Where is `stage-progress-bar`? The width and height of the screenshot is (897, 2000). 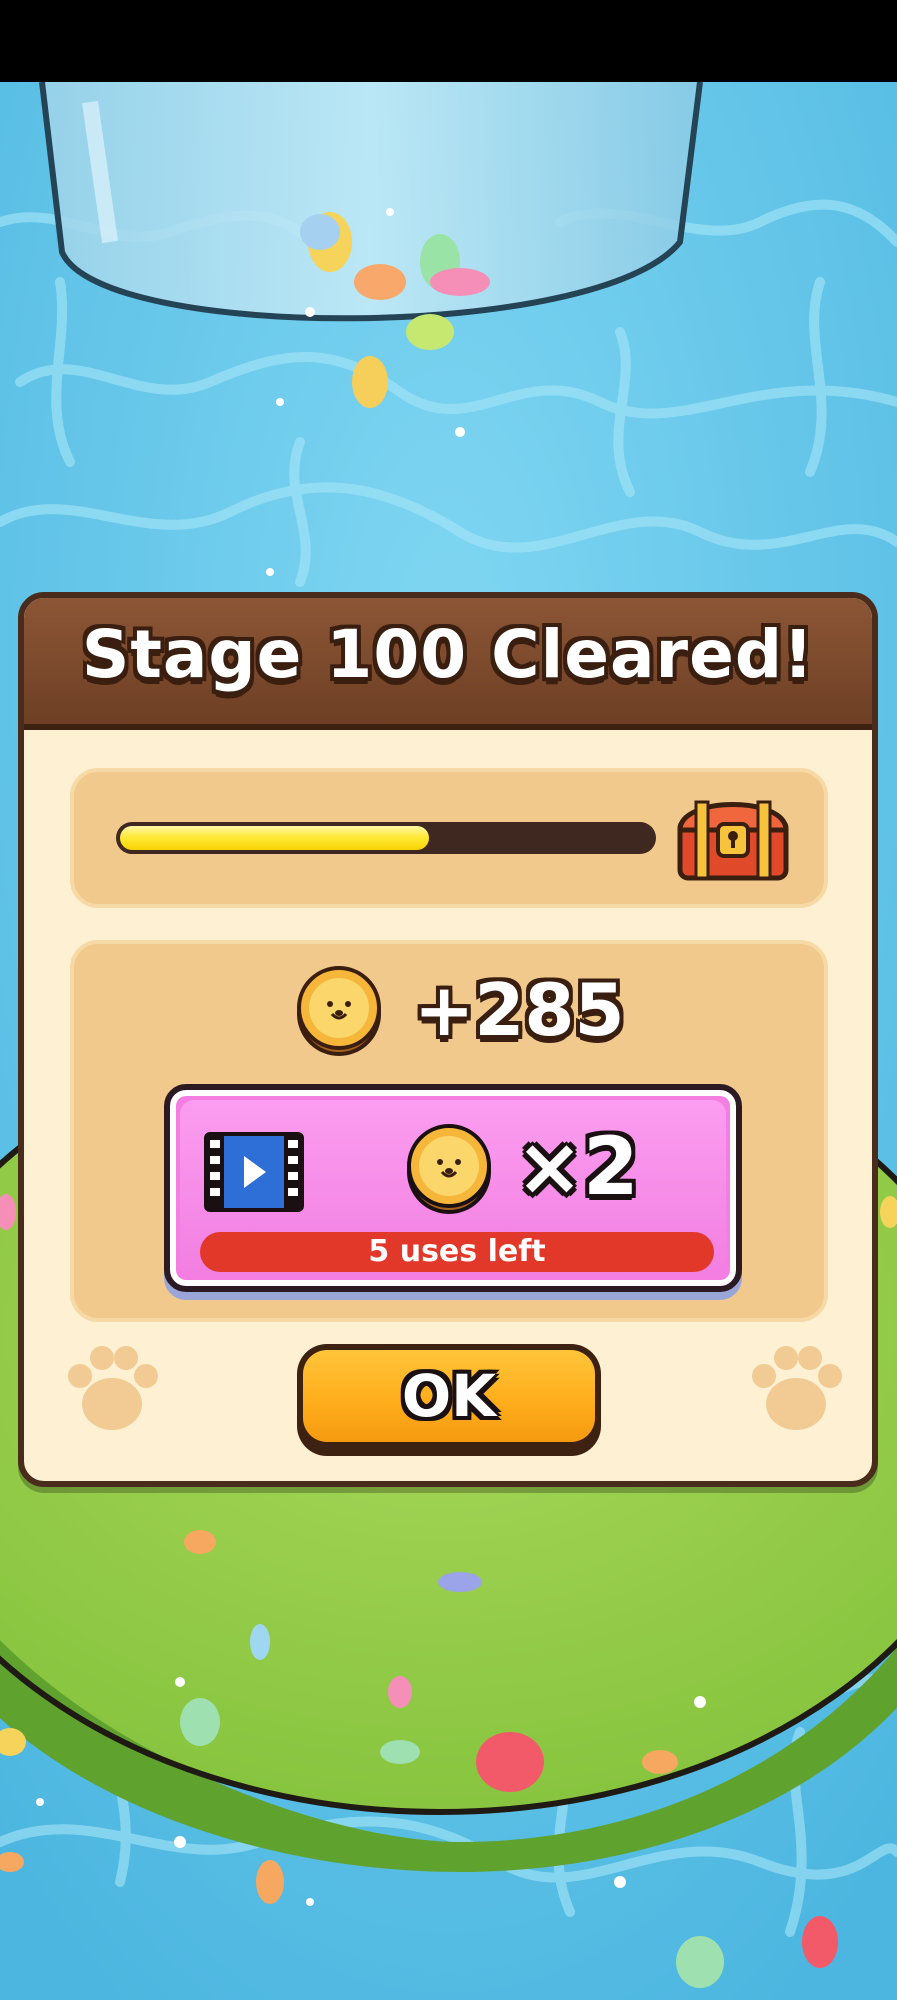 stage-progress-bar is located at coordinates (386, 838).